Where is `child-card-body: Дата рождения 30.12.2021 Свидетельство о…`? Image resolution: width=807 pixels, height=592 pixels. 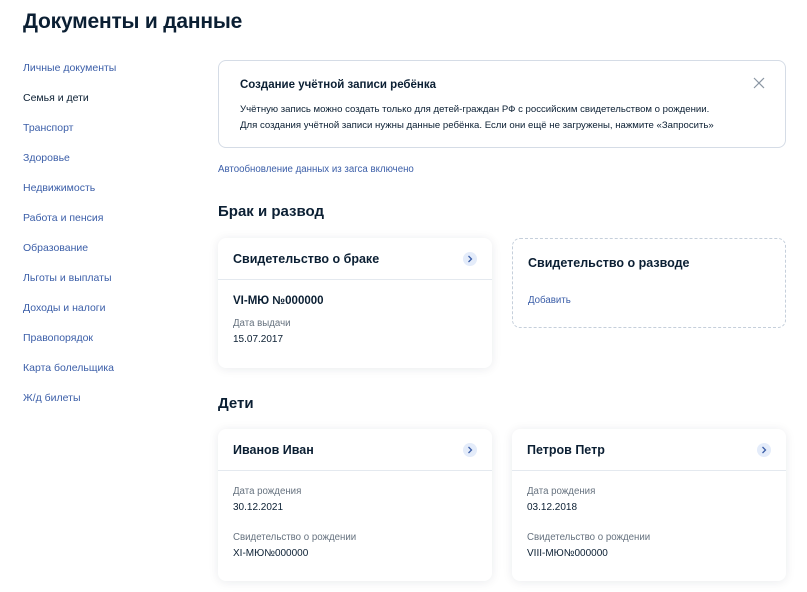 child-card-body: Дата рождения 30.12.2021 Свидетельство о… is located at coordinates (355, 515).